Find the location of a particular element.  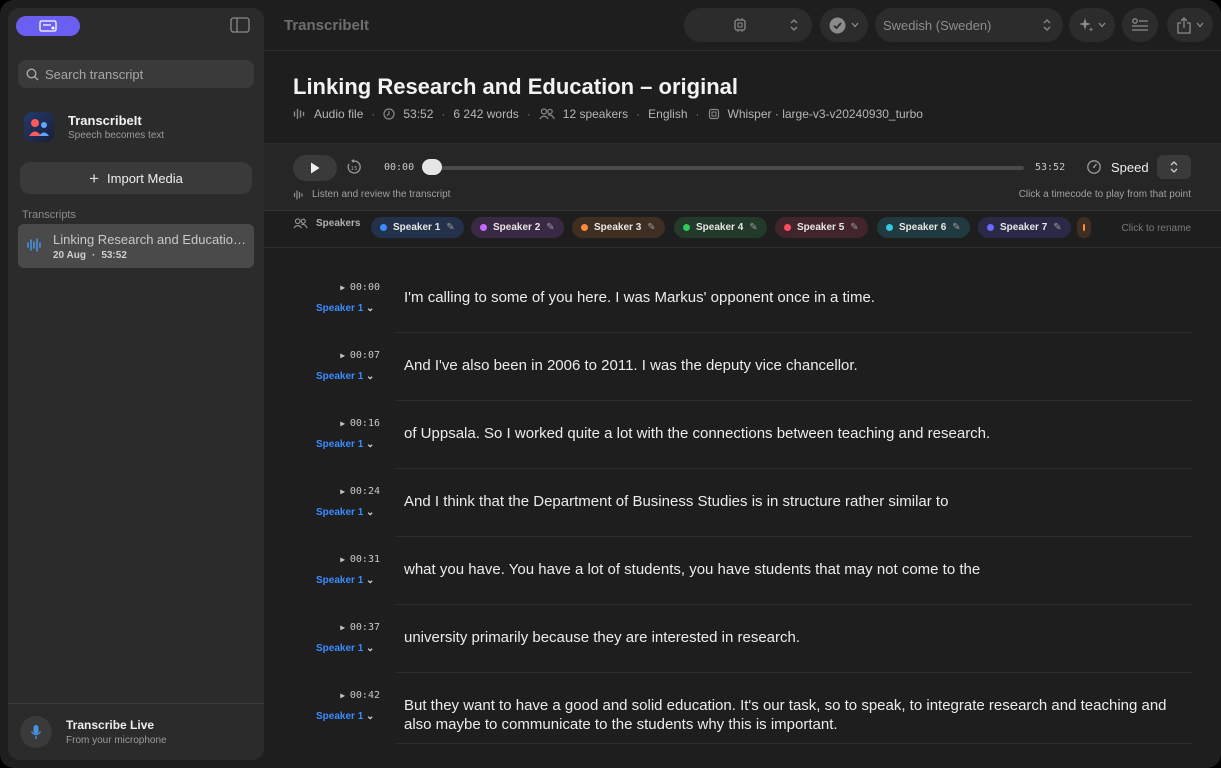

timecode-button: ▶ 00:42 is located at coordinates (352, 695).